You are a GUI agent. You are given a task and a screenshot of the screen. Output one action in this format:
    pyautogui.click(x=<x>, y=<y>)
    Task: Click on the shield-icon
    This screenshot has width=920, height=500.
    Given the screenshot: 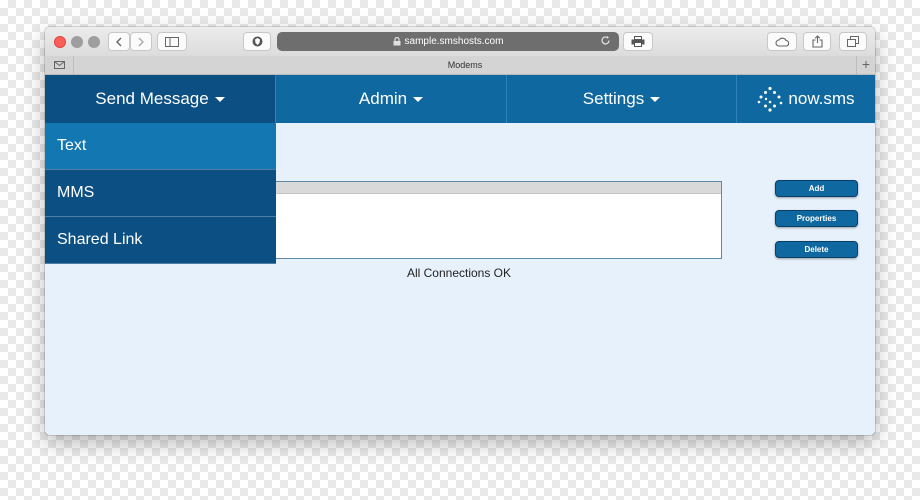 What is the action you would take?
    pyautogui.click(x=257, y=41)
    